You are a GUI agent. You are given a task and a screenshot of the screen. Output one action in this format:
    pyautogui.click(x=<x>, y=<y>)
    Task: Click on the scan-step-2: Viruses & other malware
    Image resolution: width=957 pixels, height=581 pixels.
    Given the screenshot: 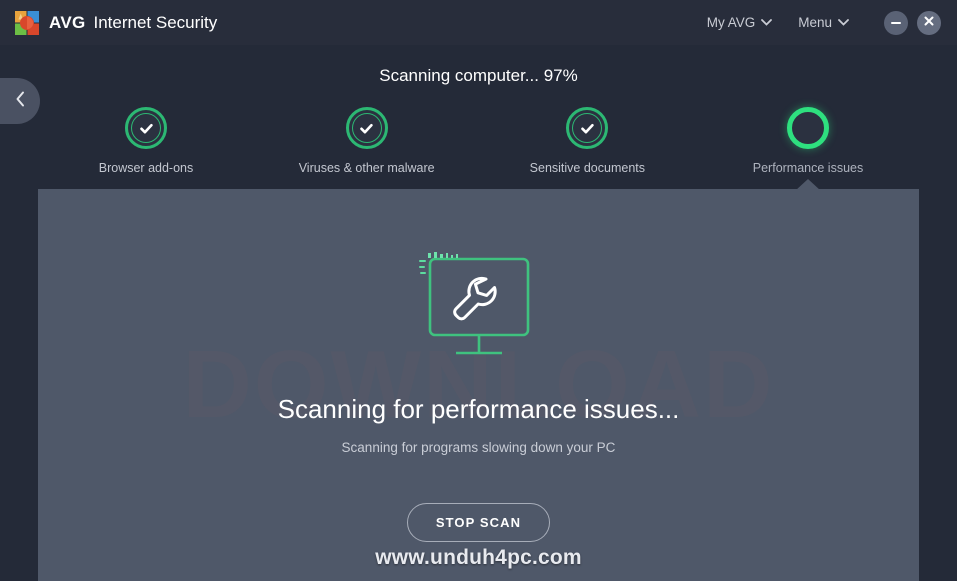 What is the action you would take?
    pyautogui.click(x=367, y=141)
    